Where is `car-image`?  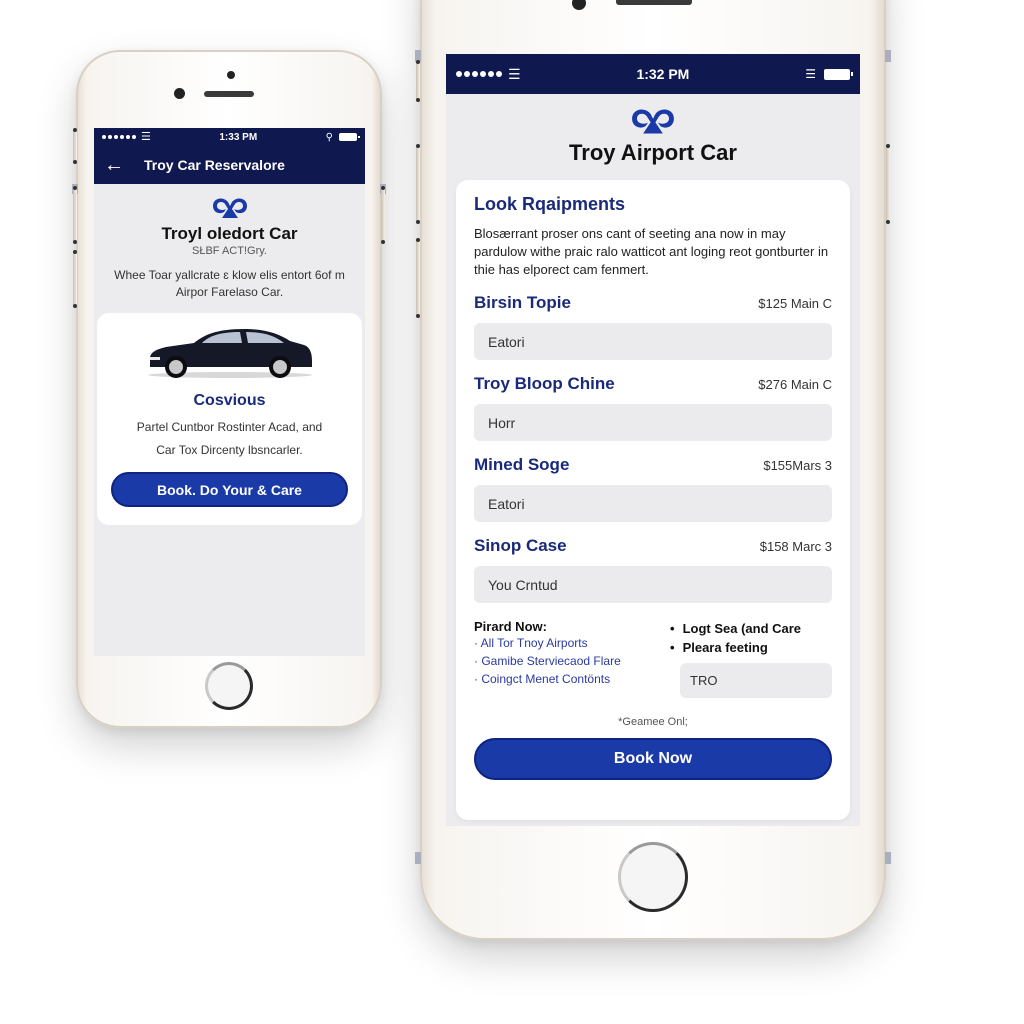 car-image is located at coordinates (229, 353).